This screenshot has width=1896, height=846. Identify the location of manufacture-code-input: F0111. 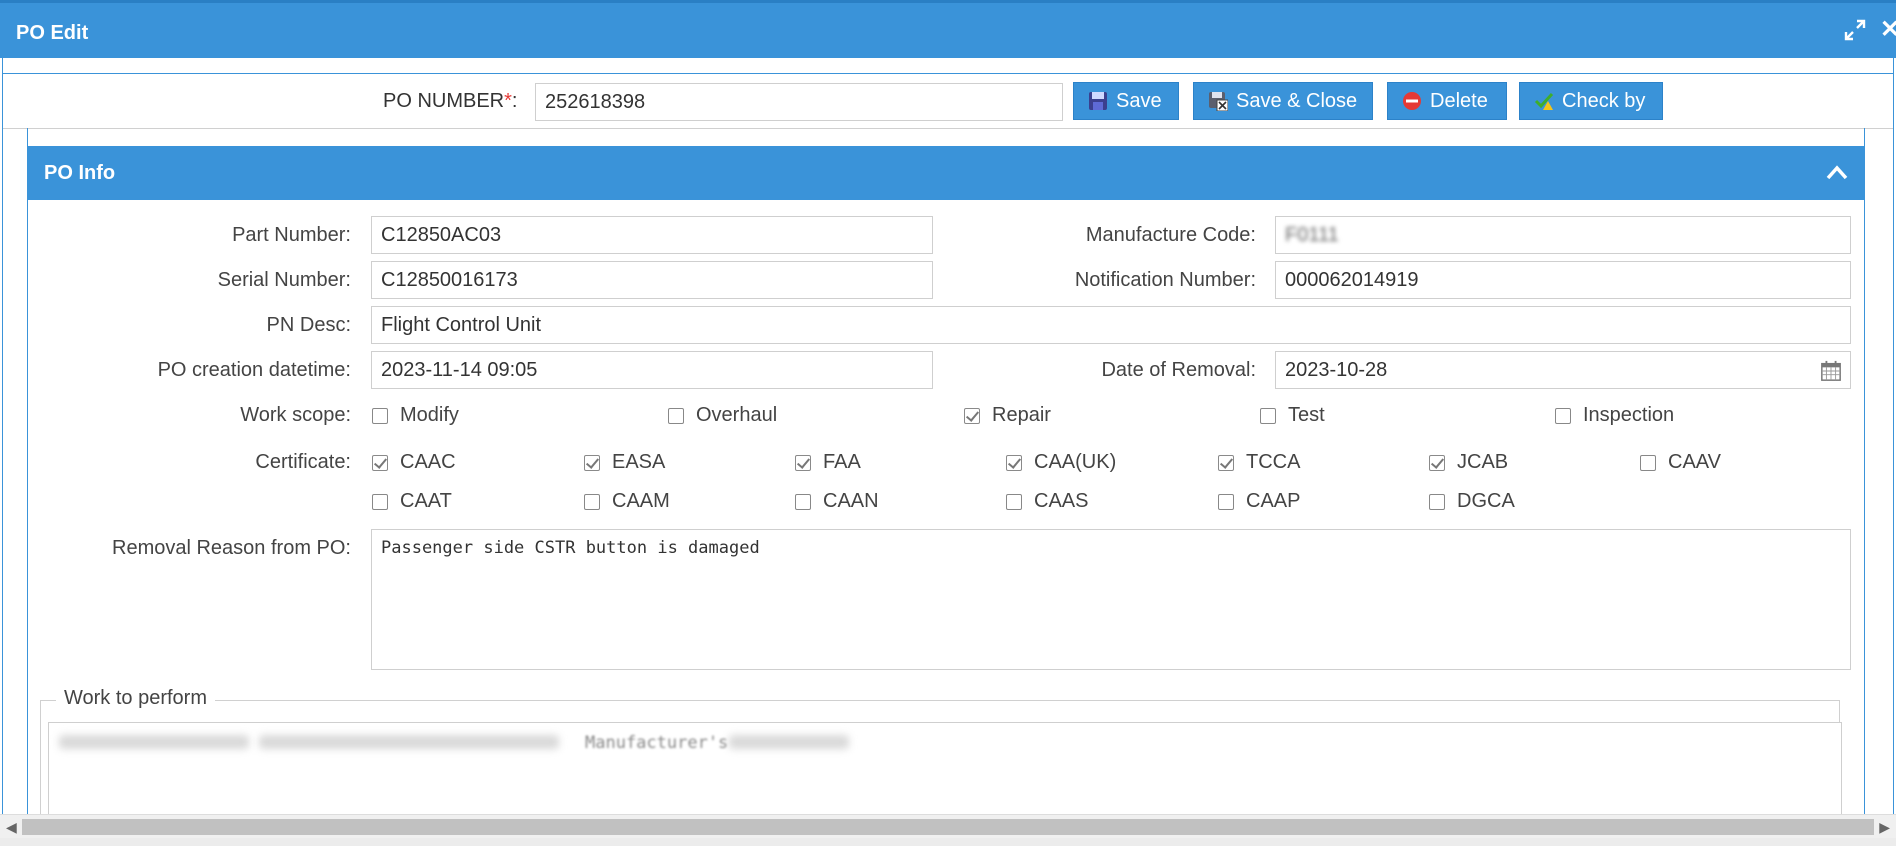
(1563, 235).